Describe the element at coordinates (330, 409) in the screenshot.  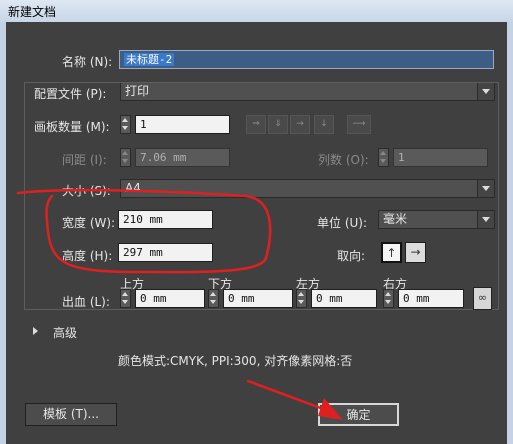
I see `annotation-arrow-head` at that location.